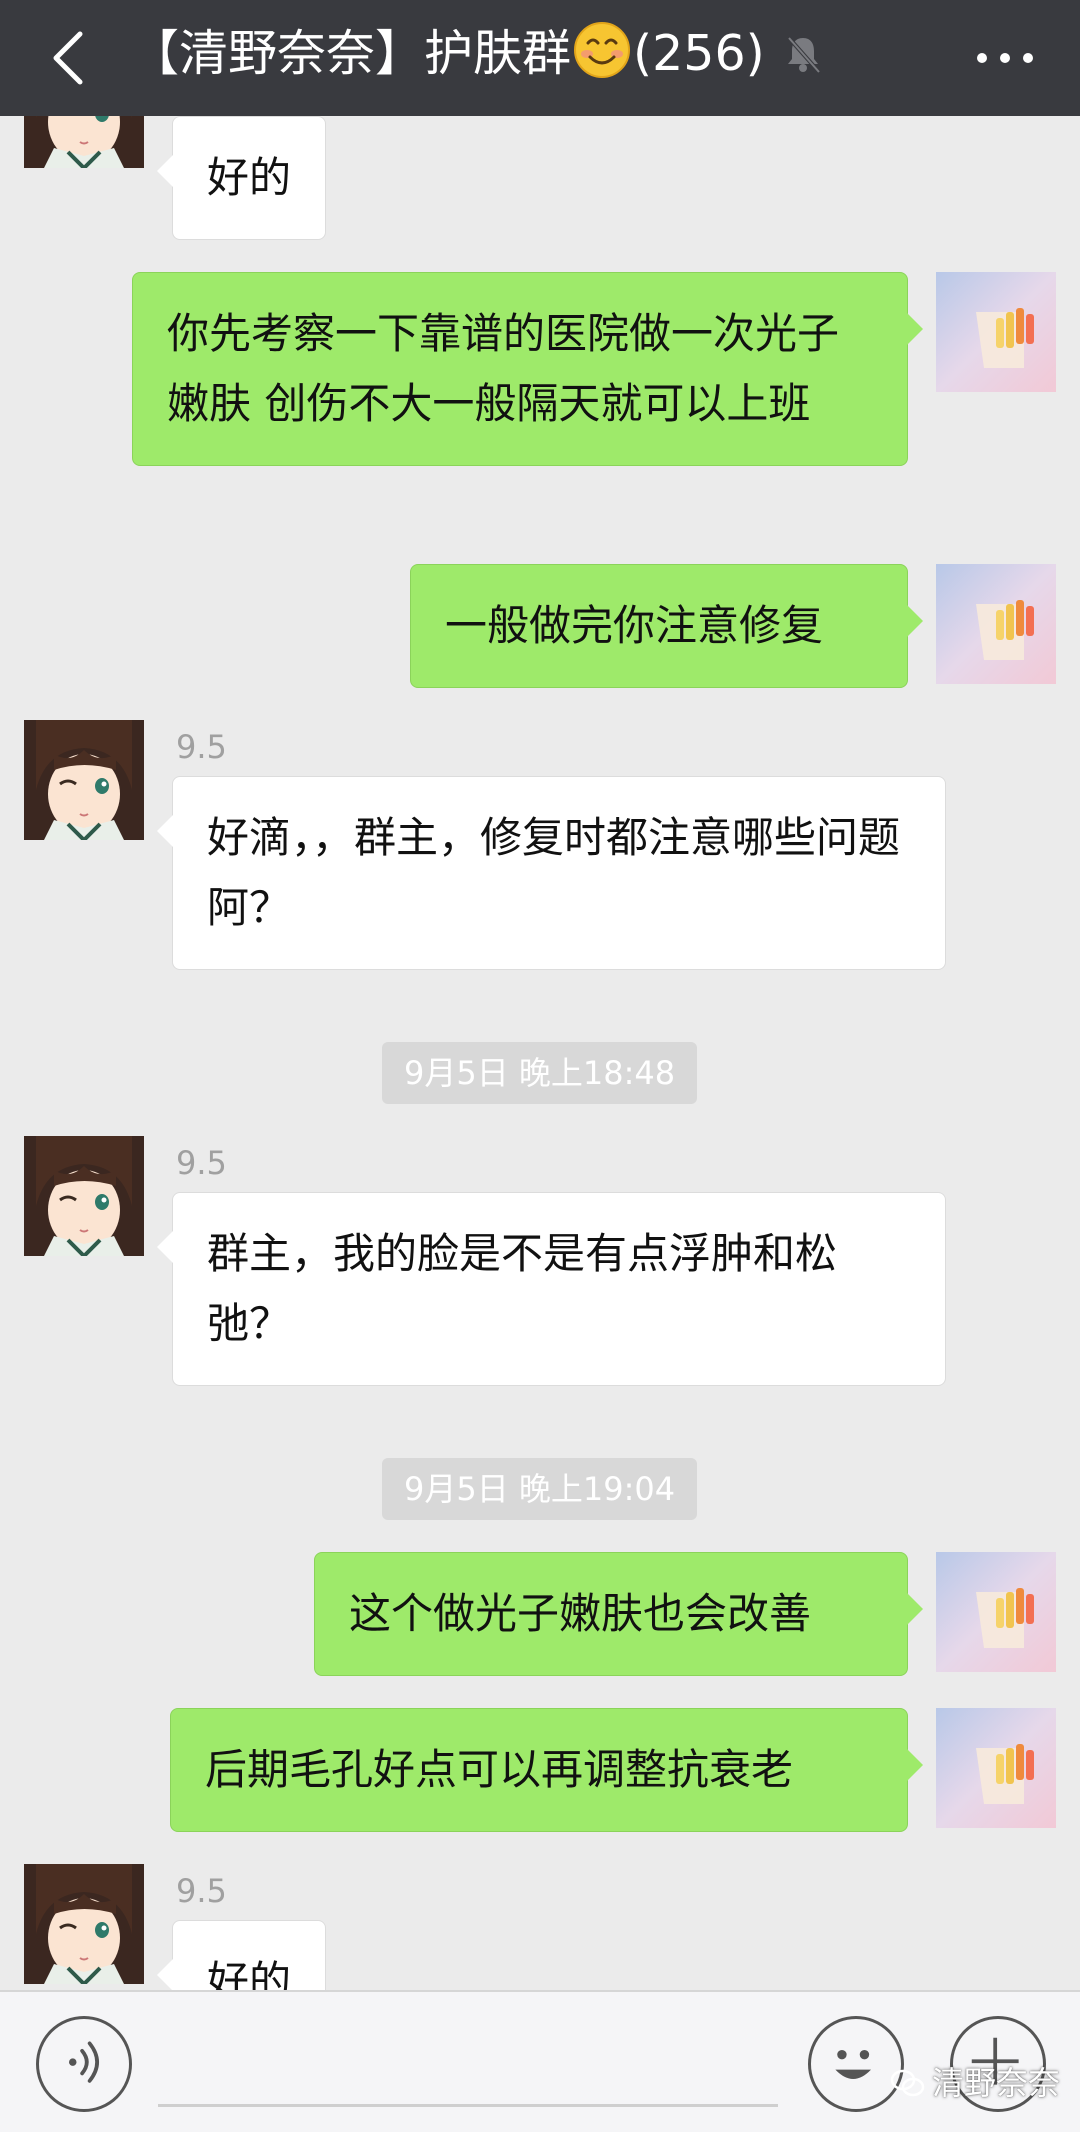 The width and height of the screenshot is (1080, 2132). I want to click on more-dots-icon, so click(1005, 58).